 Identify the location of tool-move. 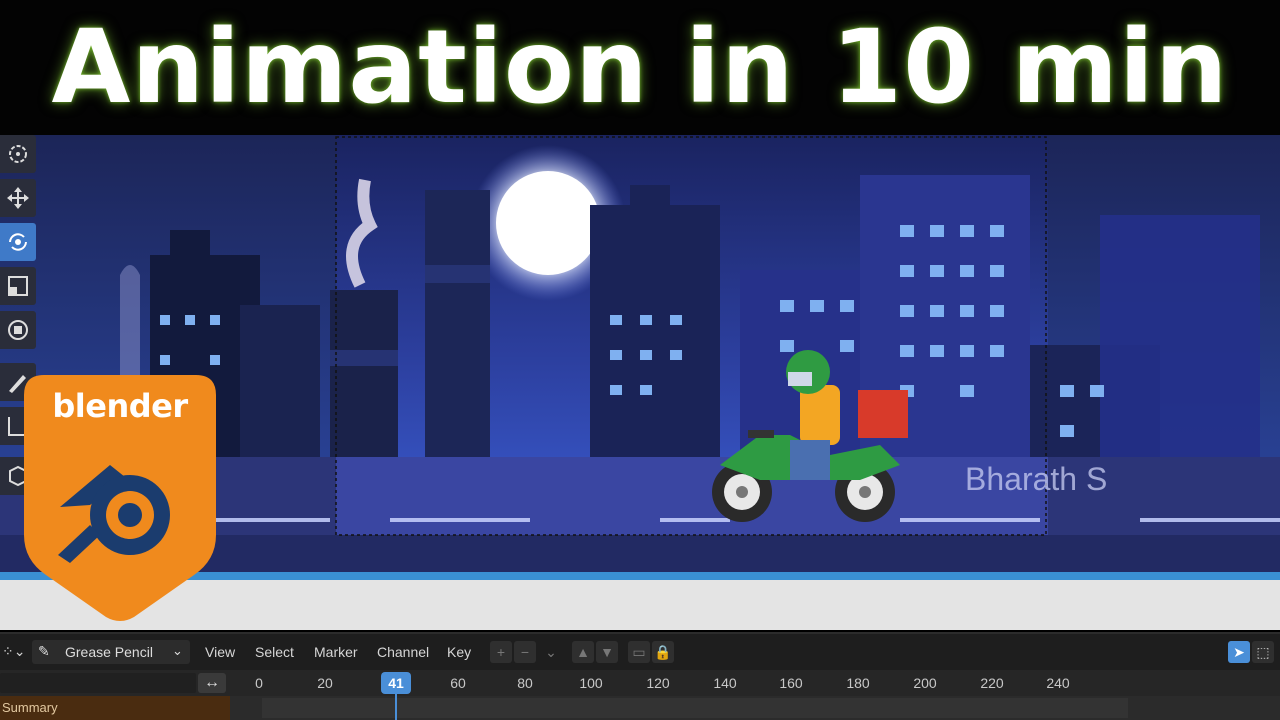
(18, 198).